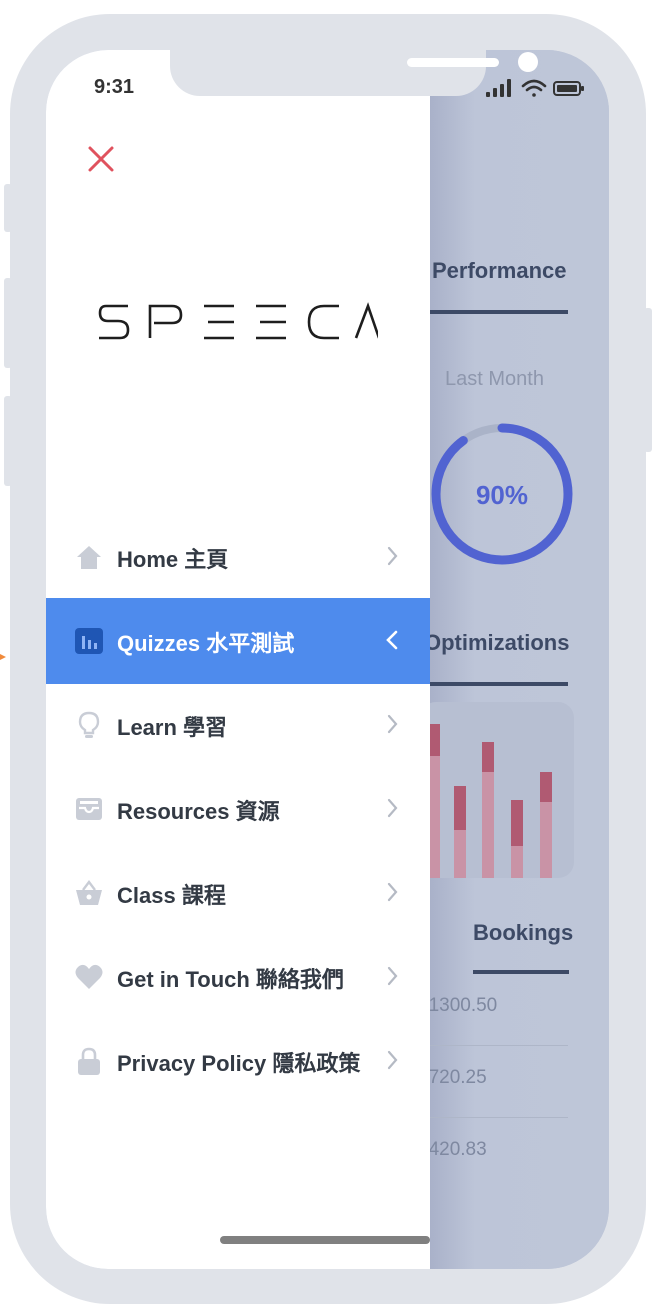 The height and width of the screenshot is (1306, 656). I want to click on progress-donut: 90%, so click(502, 494).